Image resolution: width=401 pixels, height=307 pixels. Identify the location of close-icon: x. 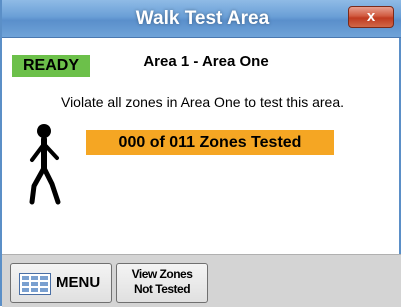
(371, 16).